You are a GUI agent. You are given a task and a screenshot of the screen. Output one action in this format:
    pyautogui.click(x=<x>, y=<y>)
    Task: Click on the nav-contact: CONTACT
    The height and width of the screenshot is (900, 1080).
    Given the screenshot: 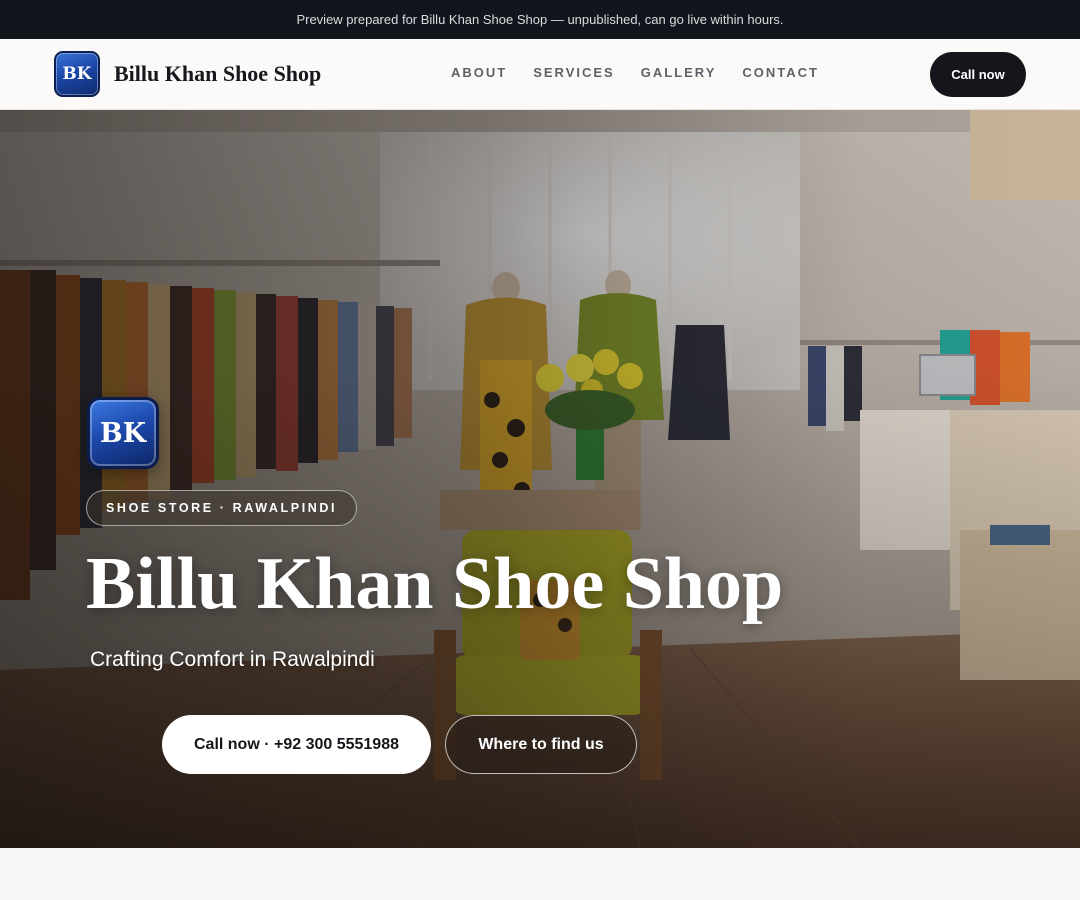 What is the action you would take?
    pyautogui.click(x=780, y=72)
    